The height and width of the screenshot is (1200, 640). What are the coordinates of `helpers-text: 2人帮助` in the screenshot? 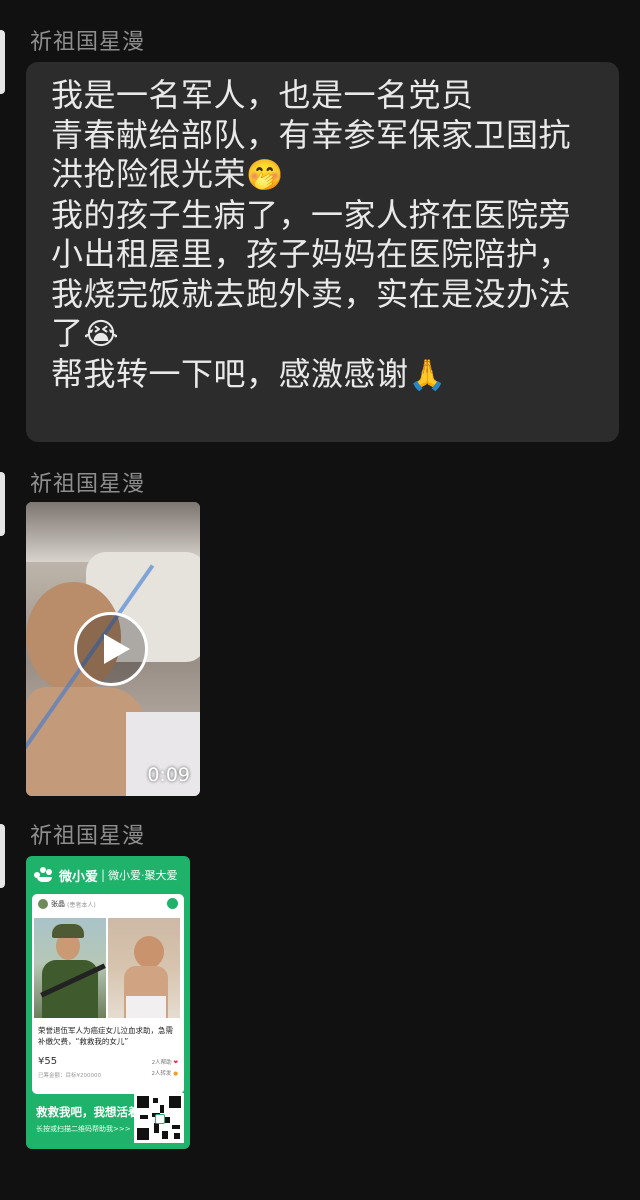 It's located at (161, 1063).